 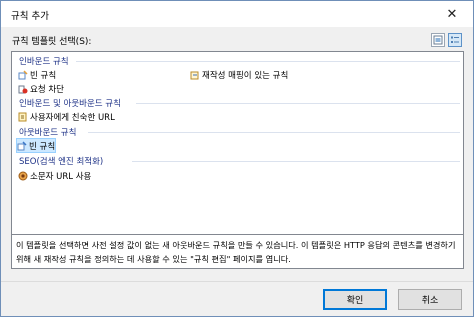 I want to click on close-icon: ✕, so click(x=452, y=14).